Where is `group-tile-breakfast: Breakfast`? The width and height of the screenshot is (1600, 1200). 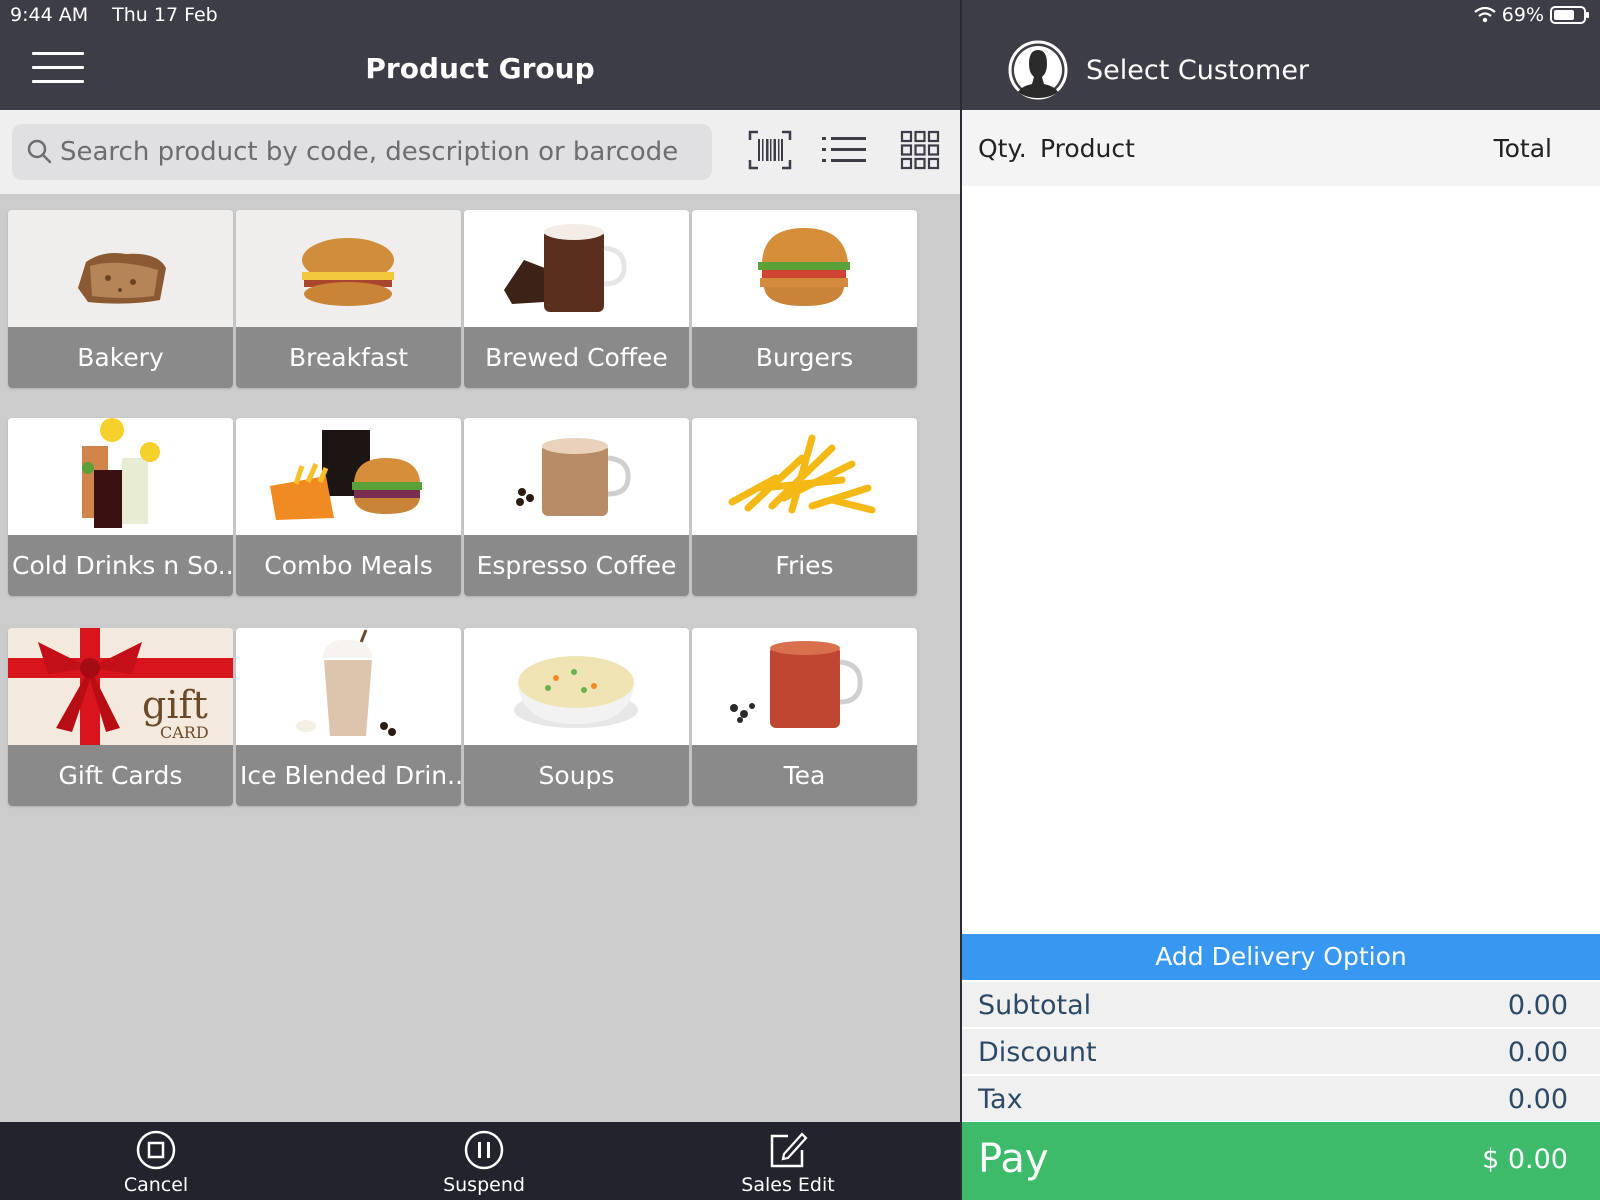
group-tile-breakfast: Breakfast is located at coordinates (348, 299).